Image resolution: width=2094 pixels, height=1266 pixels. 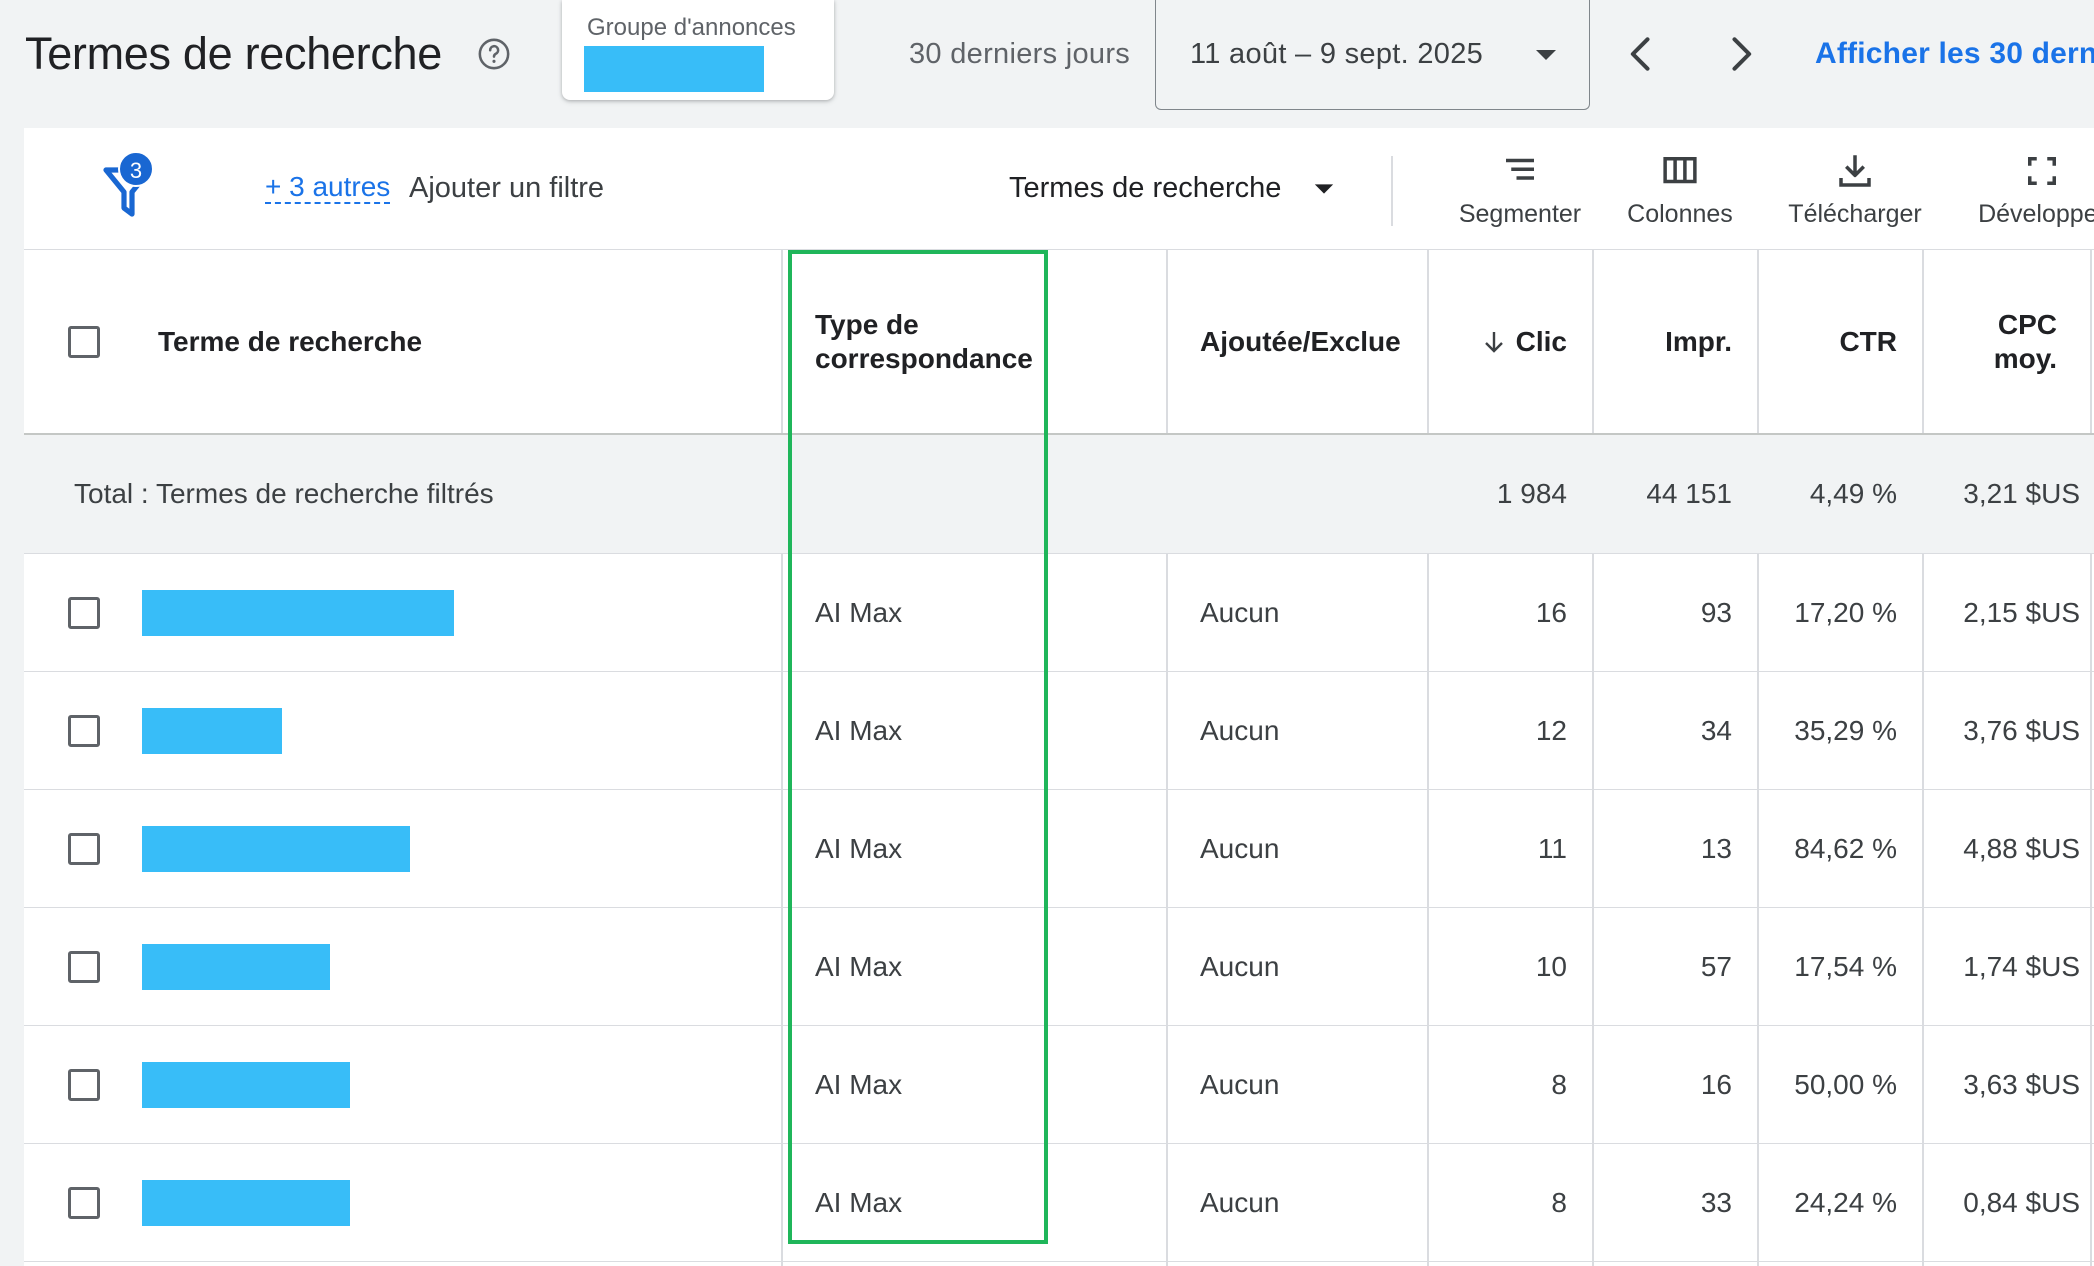 What do you see at coordinates (1740, 54) in the screenshot?
I see `chevron-right-icon` at bounding box center [1740, 54].